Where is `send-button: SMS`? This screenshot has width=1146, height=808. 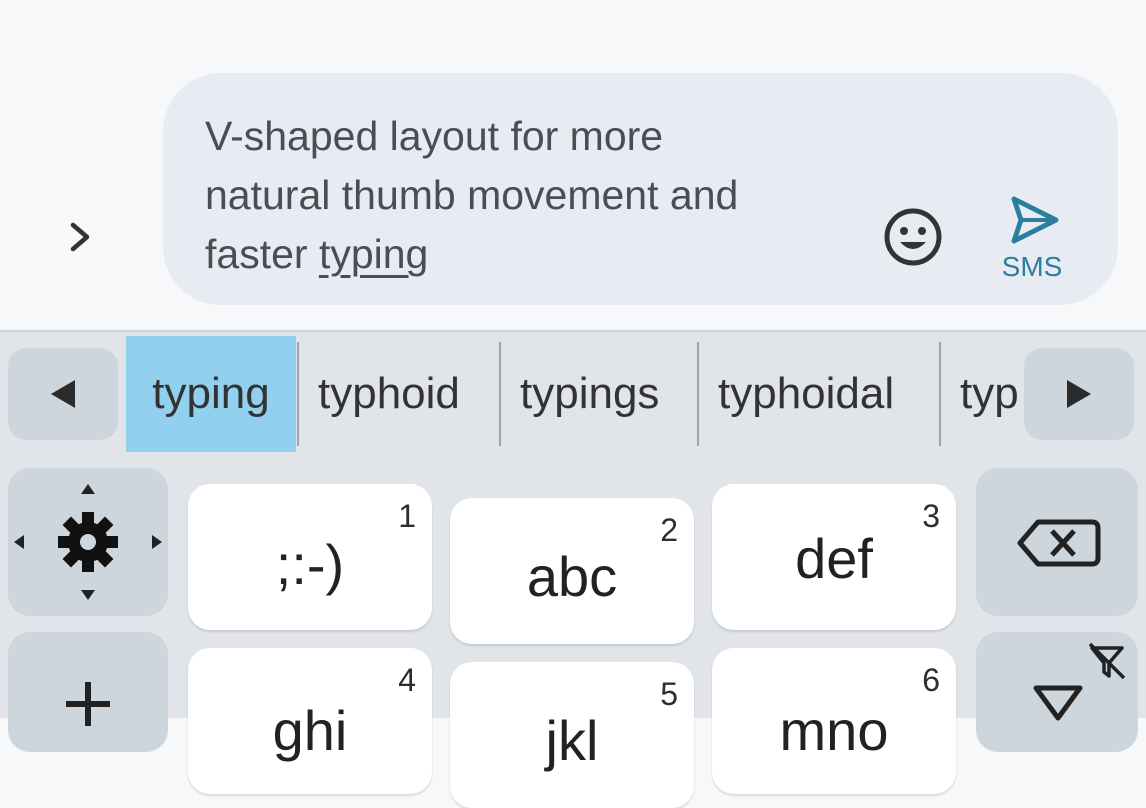 send-button: SMS is located at coordinates (1032, 237).